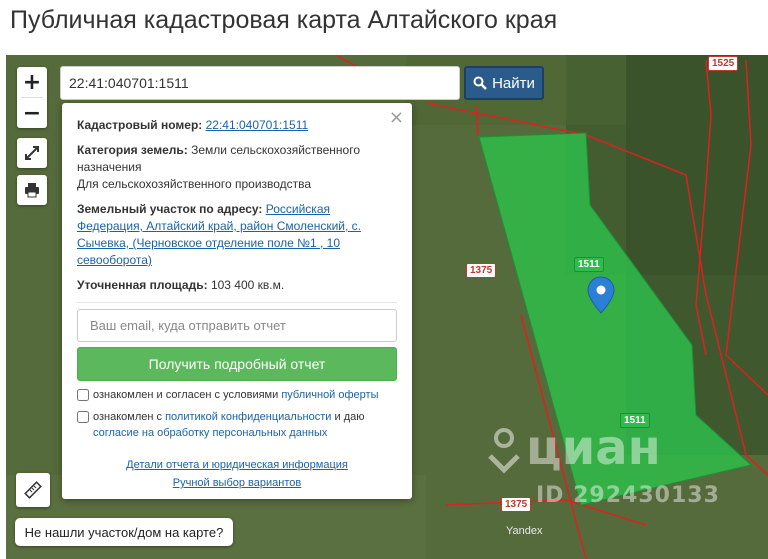 The image size is (768, 559). What do you see at coordinates (129, 417) in the screenshot?
I see `consent-privacy-label: ознакомлен с` at bounding box center [129, 417].